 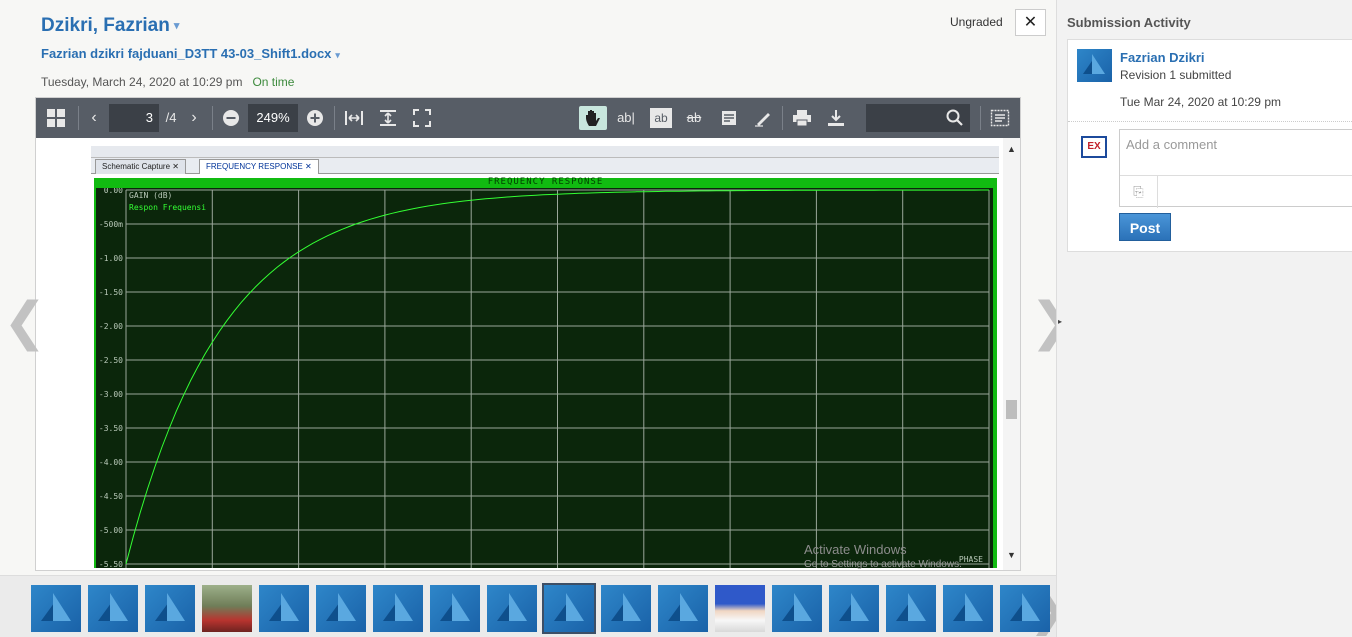 I want to click on window-tabs: Schematic Capture ✕ FREQUENCY RESPONSE ✕, so click(x=545, y=166).